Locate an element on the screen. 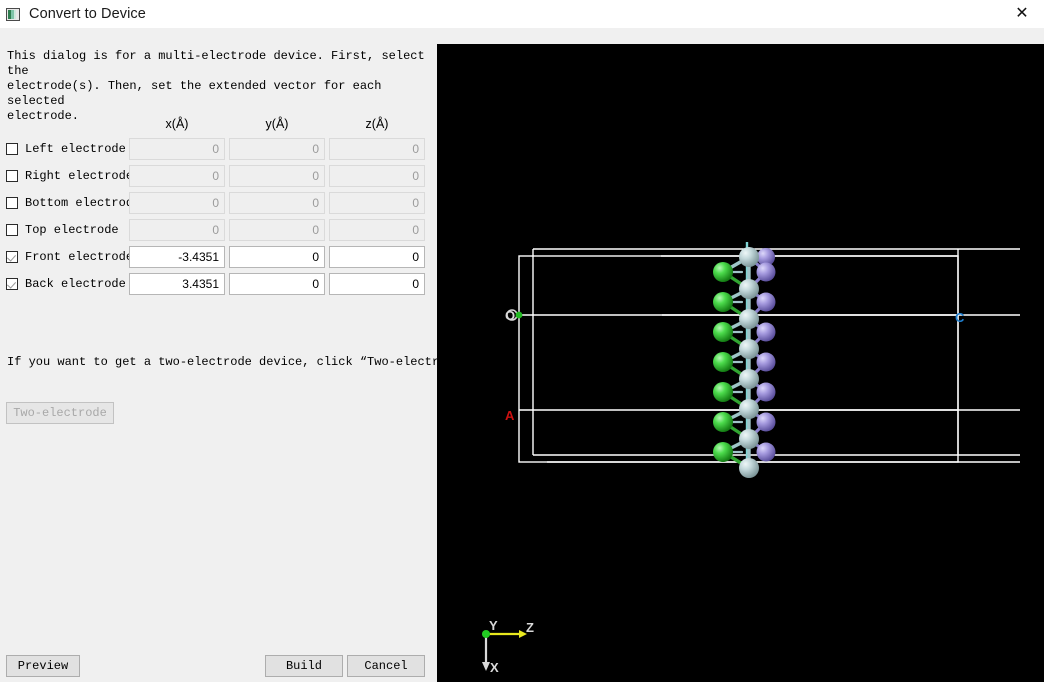  electrode-checkbox-row-4: Front electrode is located at coordinates (69, 257).